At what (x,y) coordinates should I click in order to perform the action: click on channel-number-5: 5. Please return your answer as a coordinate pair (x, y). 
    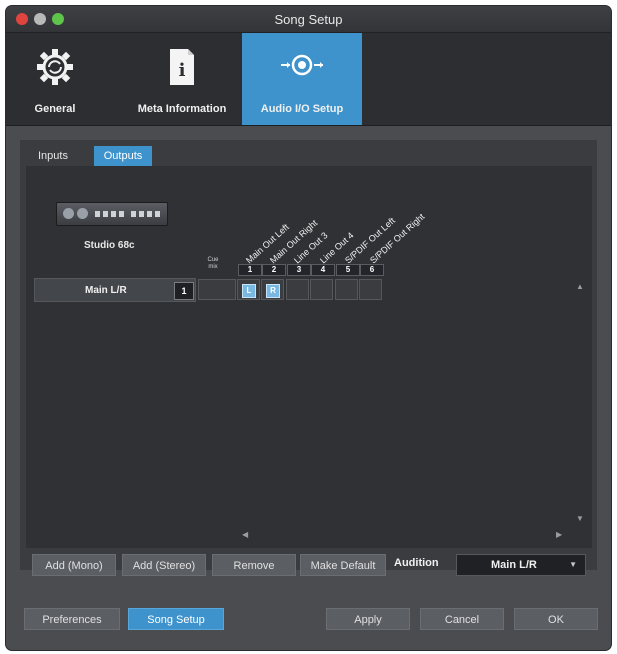
    Looking at the image, I should click on (348, 270).